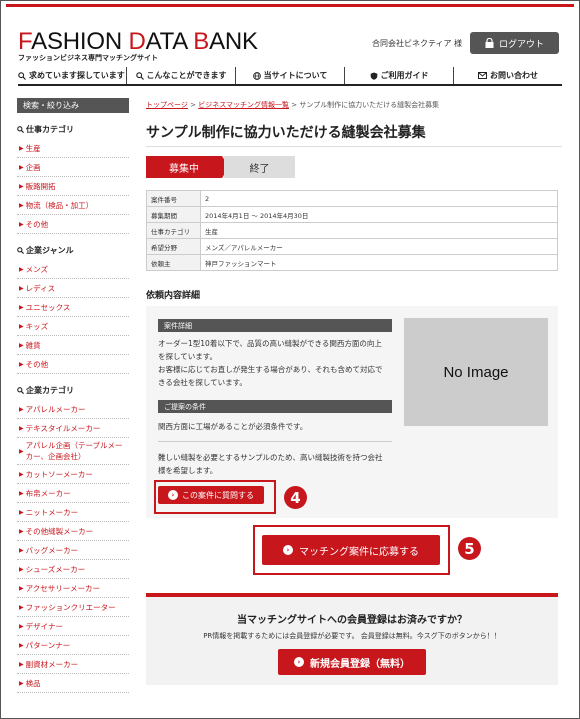 The image size is (580, 719). I want to click on breadcrumb-list-link: ビジネスマッチング情報一覧, so click(243, 105).